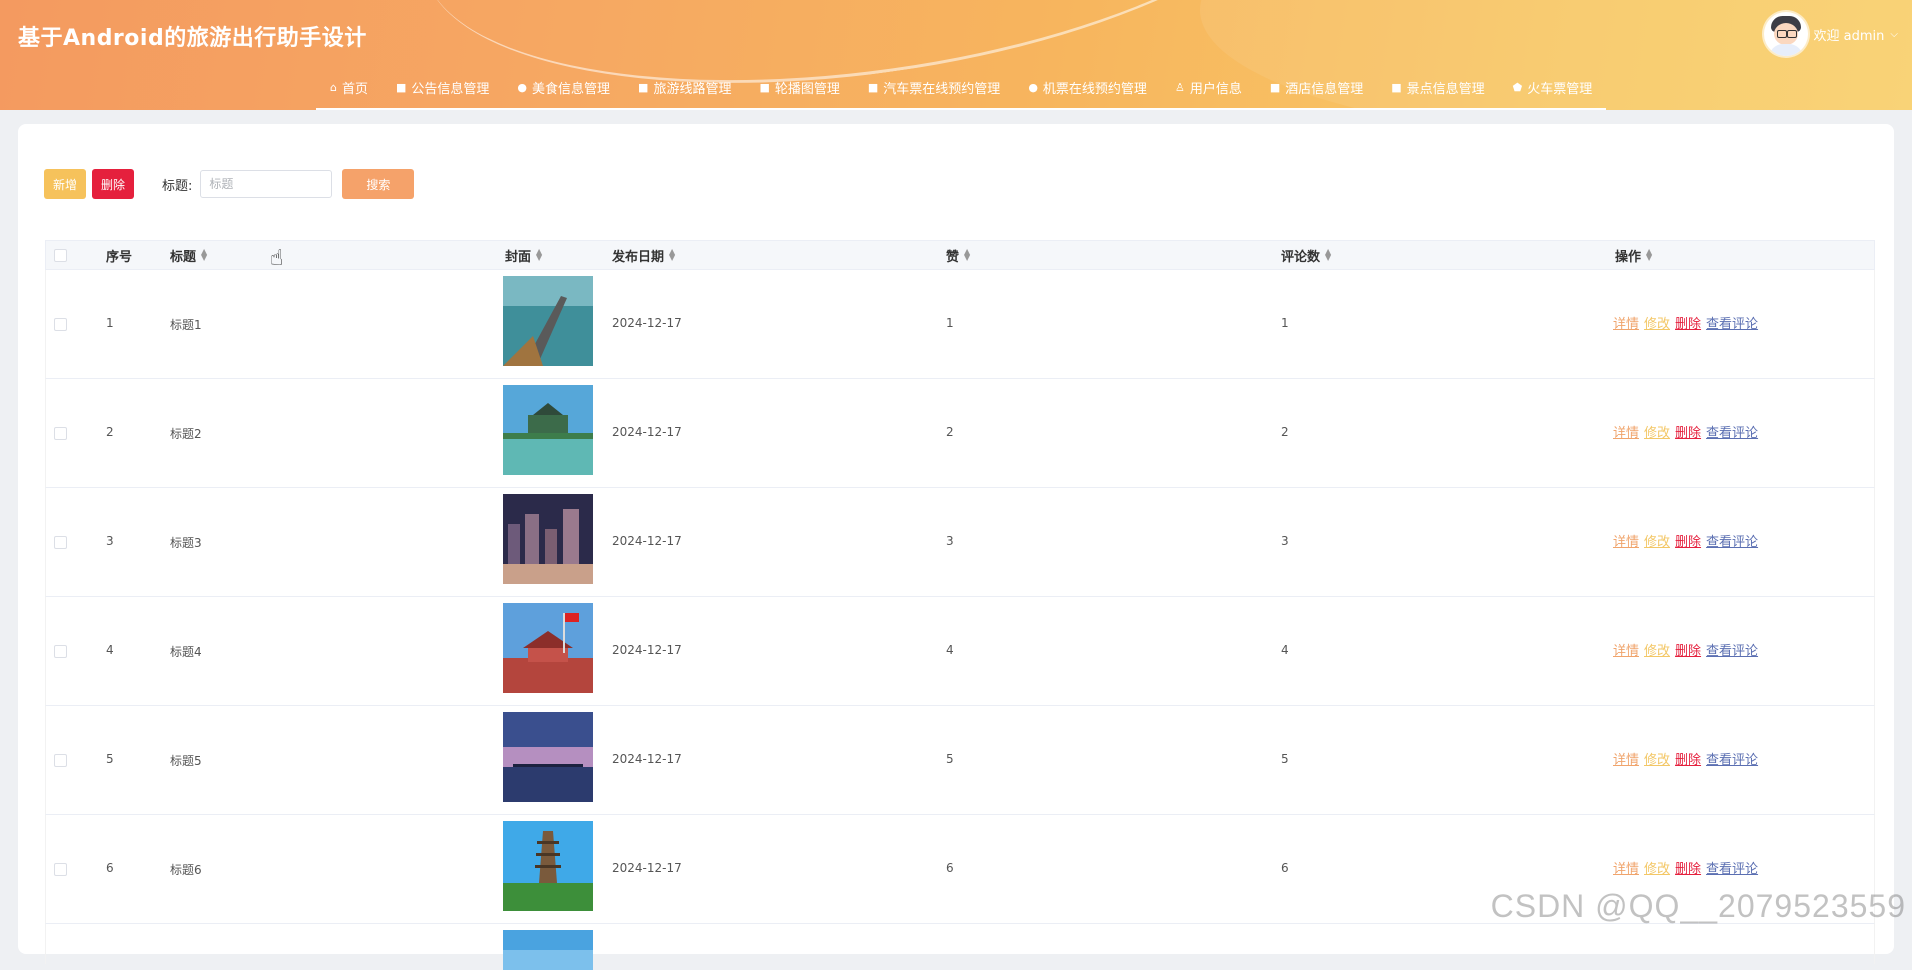 The height and width of the screenshot is (970, 1912). What do you see at coordinates (950, 432) in the screenshot?
I see `row-likes: 2` at bounding box center [950, 432].